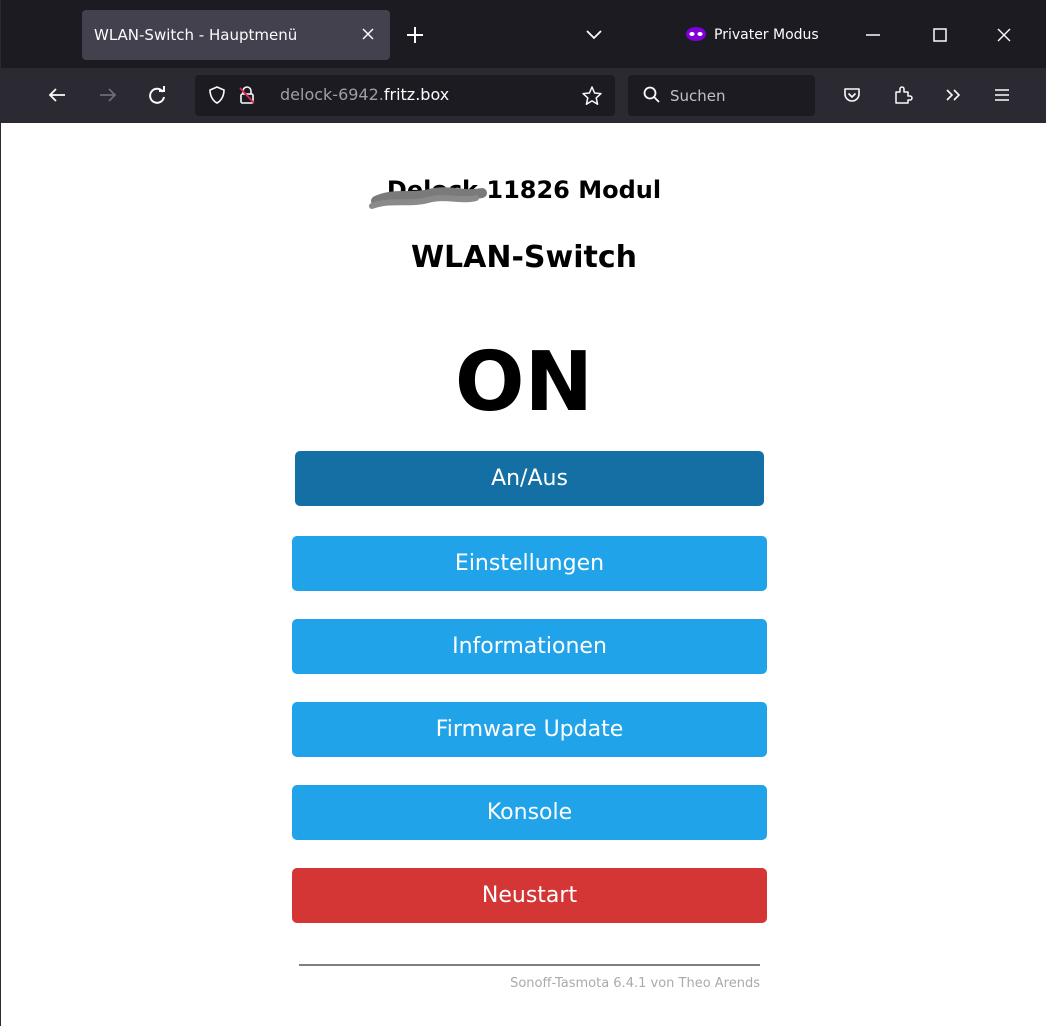  What do you see at coordinates (524, 382) in the screenshot?
I see `power-state-indicator: ON` at bounding box center [524, 382].